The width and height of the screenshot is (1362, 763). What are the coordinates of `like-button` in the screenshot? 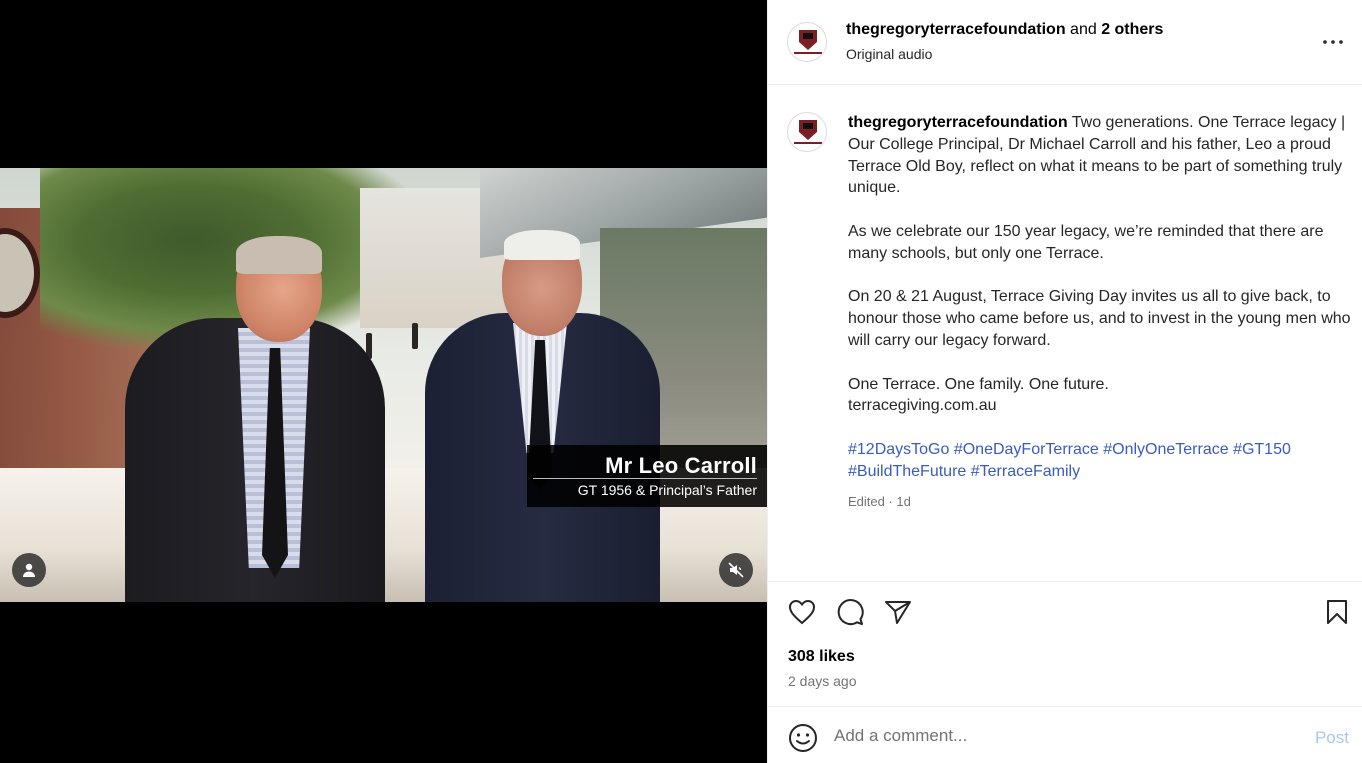 It's located at (802, 612).